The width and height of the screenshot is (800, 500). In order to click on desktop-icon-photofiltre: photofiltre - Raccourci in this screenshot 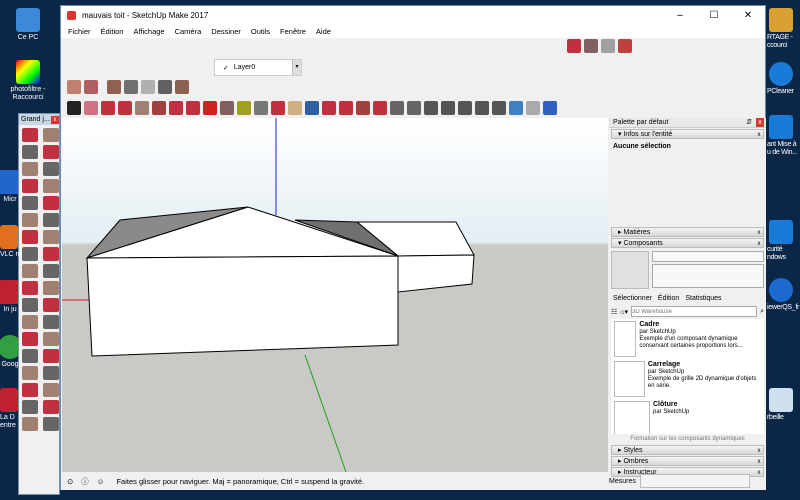, I will do `click(28, 81)`.